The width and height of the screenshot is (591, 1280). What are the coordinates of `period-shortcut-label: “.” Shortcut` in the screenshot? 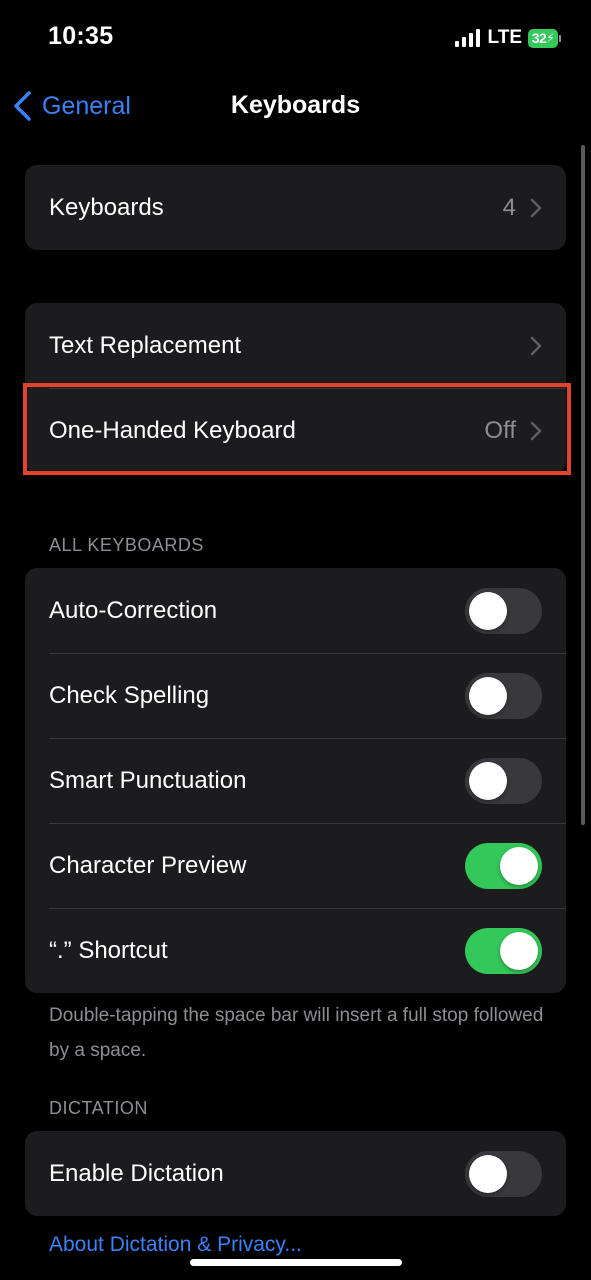 It's located at (108, 950).